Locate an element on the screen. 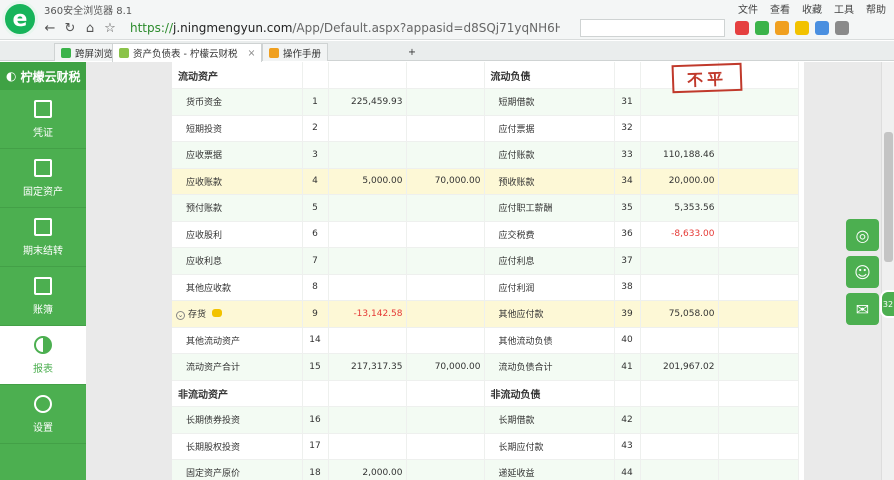 This screenshot has width=894, height=480. item-name: 应付账款 is located at coordinates (549, 155).